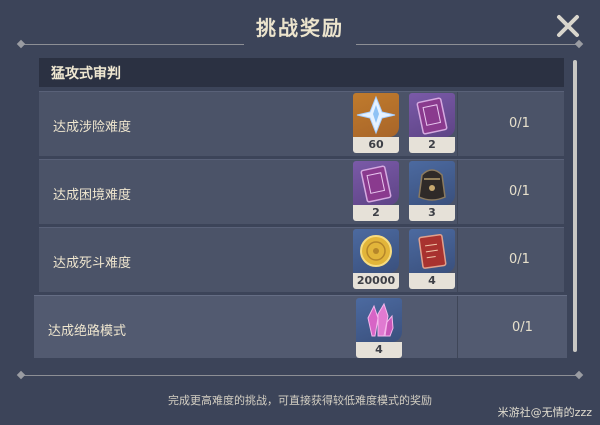 This screenshot has height=425, width=600. I want to click on red-book-icon, so click(432, 251).